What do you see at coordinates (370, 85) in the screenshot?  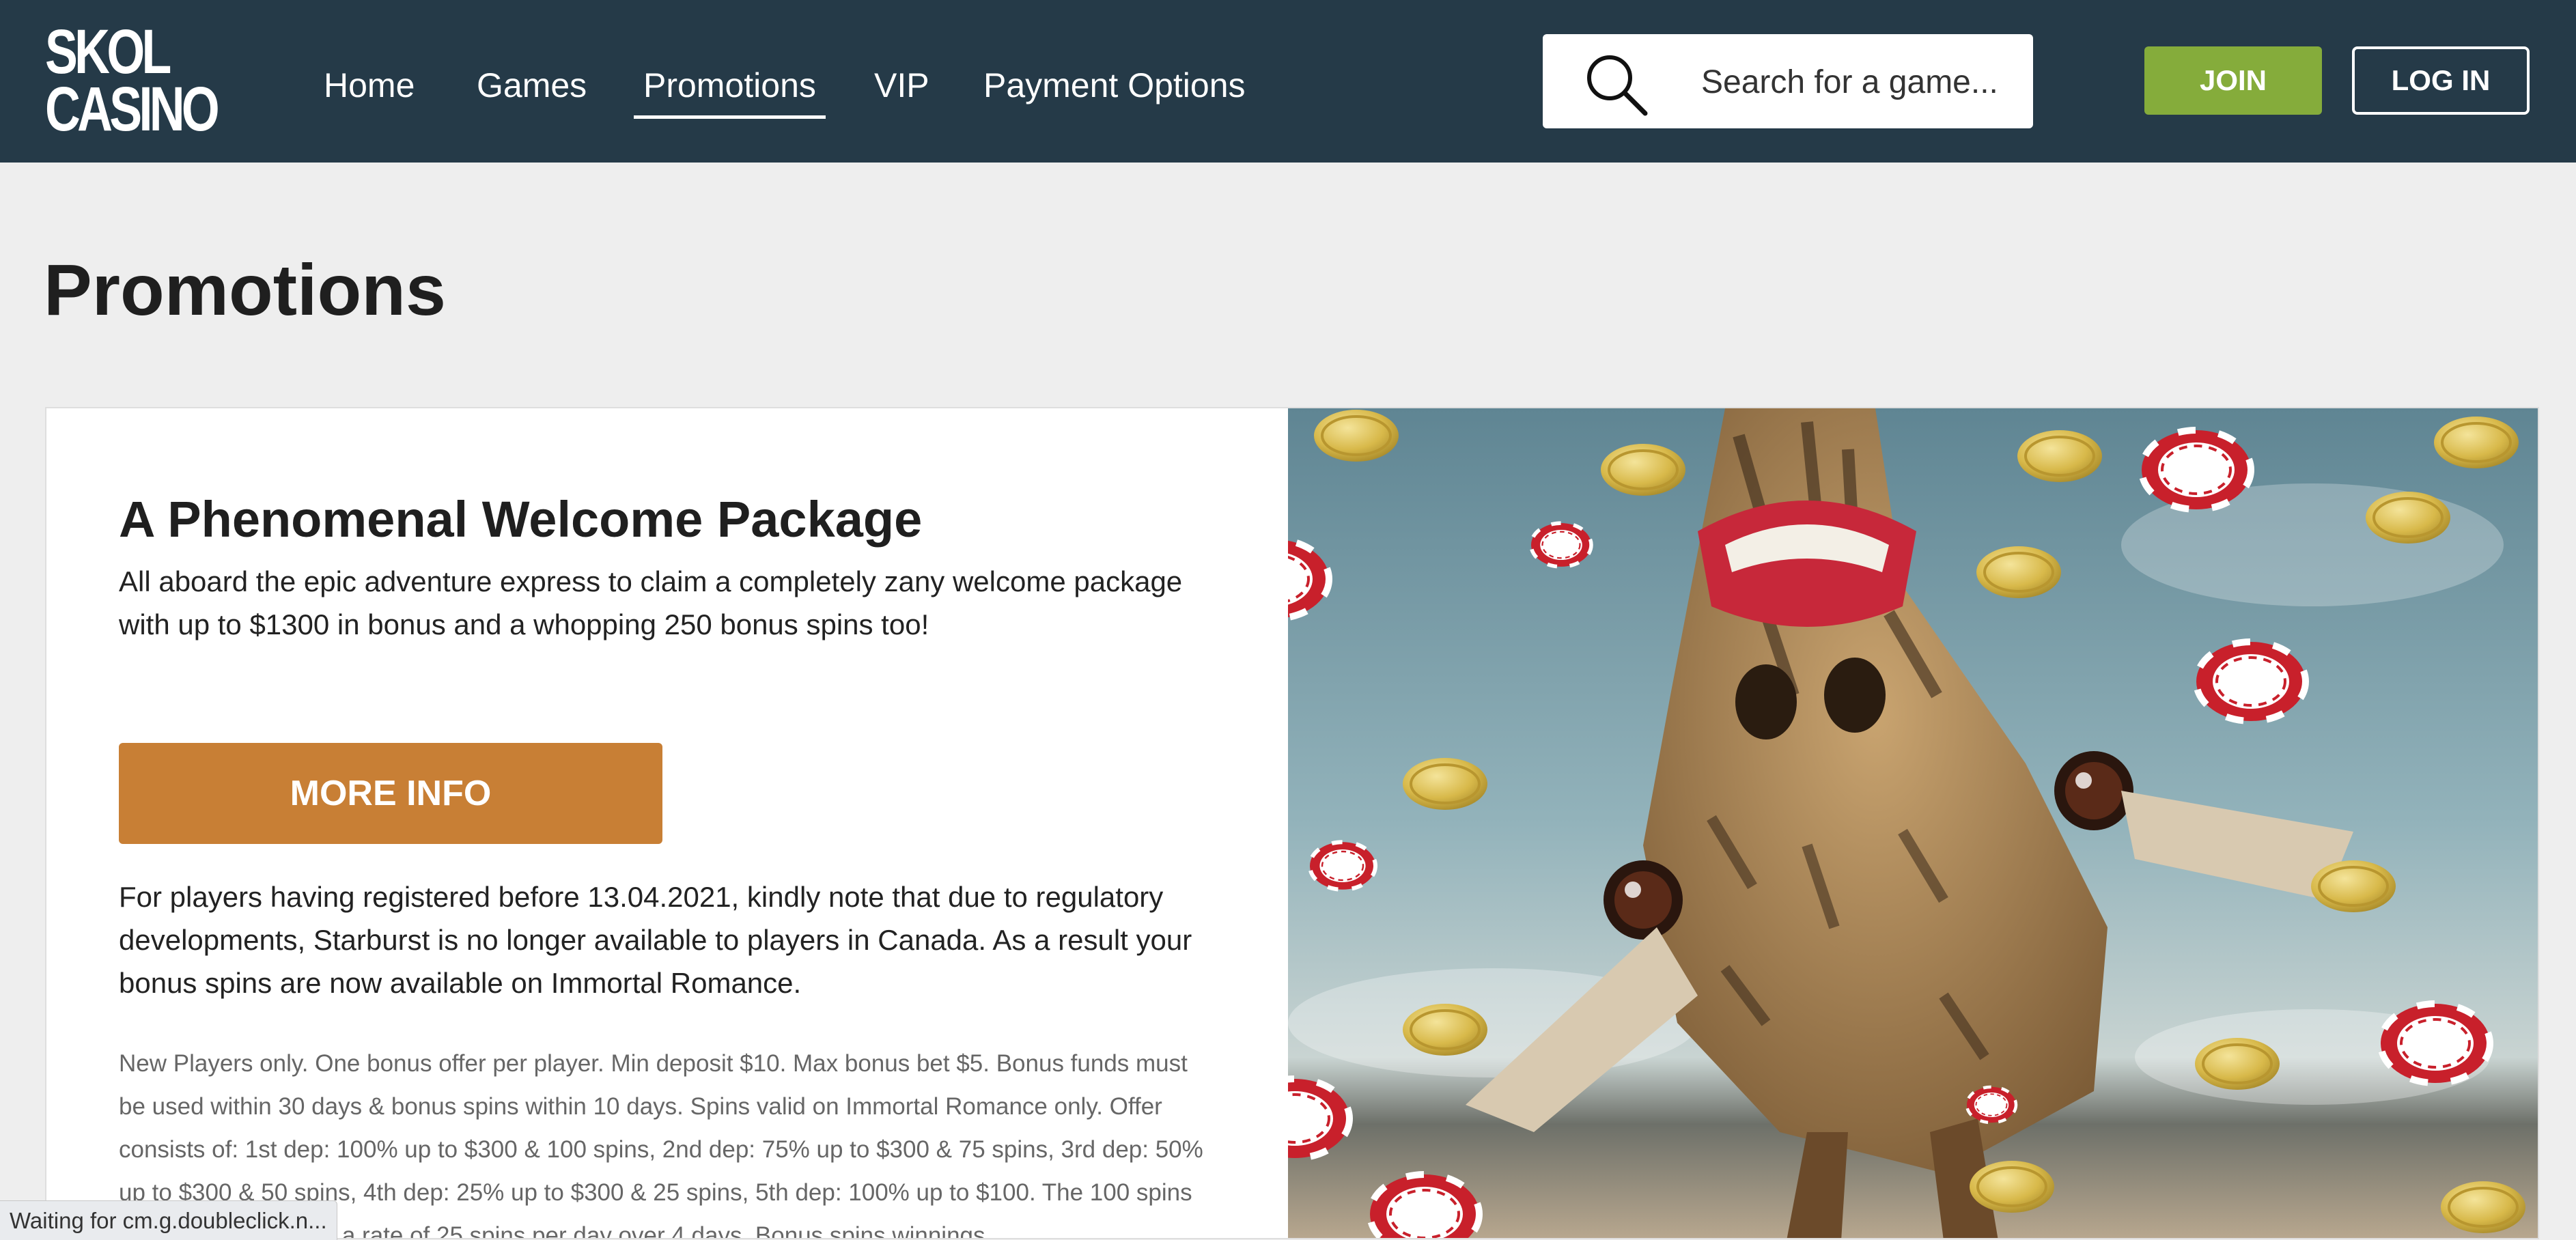 I see `nav-item-home: Home` at bounding box center [370, 85].